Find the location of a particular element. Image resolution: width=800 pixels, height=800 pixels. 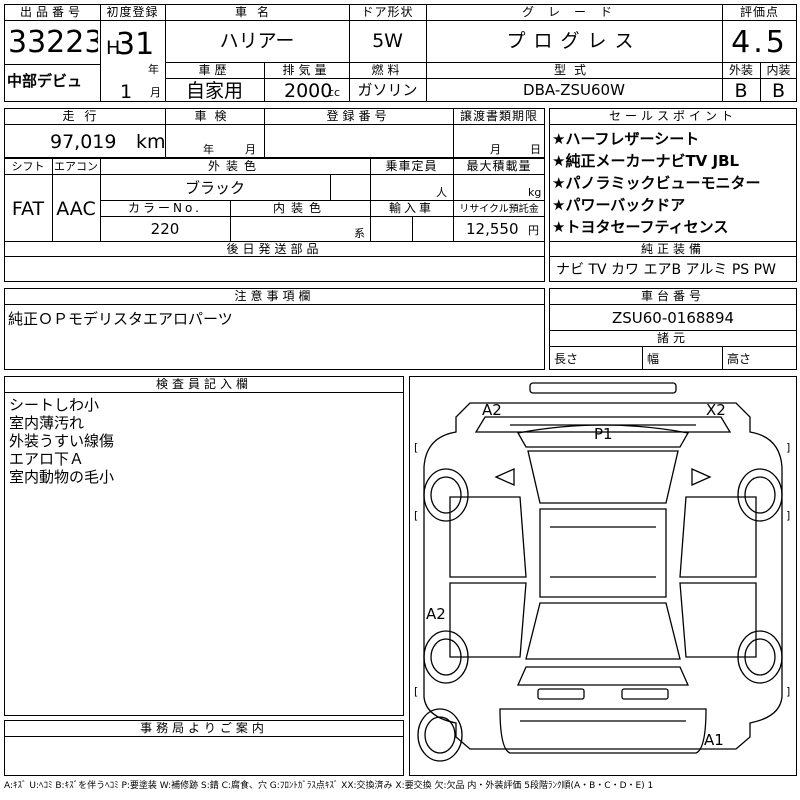

first-reg-year: 31 is located at coordinates (135, 45).